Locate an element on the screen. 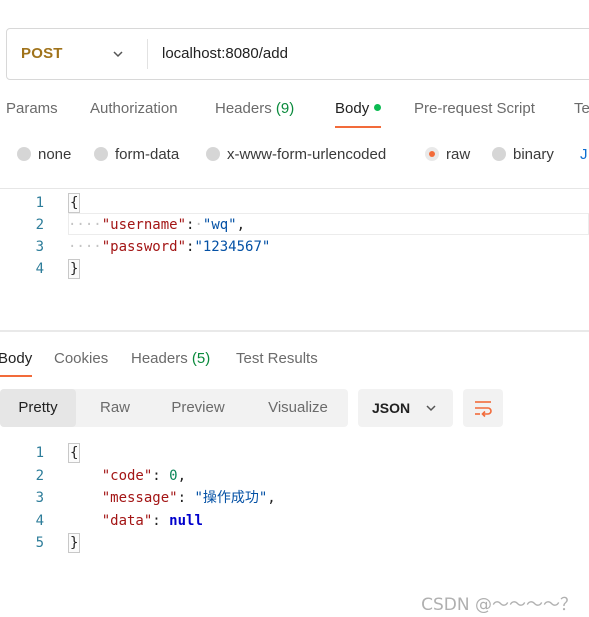  space-marker: · is located at coordinates (198, 225).